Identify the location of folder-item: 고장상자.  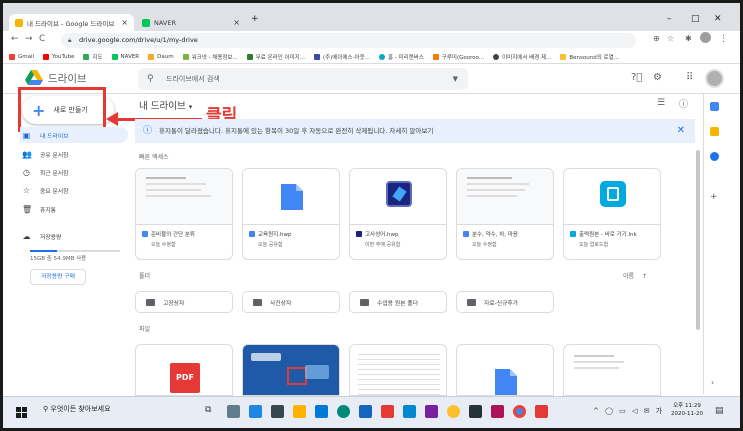
(184, 302).